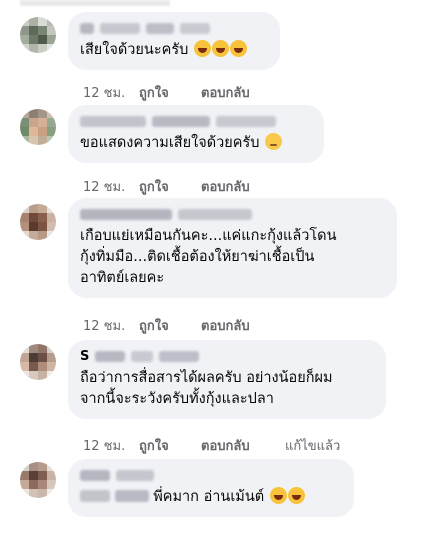 This screenshot has height=544, width=447. Describe the element at coordinates (227, 356) in the screenshot. I see `commenter-name-redacted: S` at that location.